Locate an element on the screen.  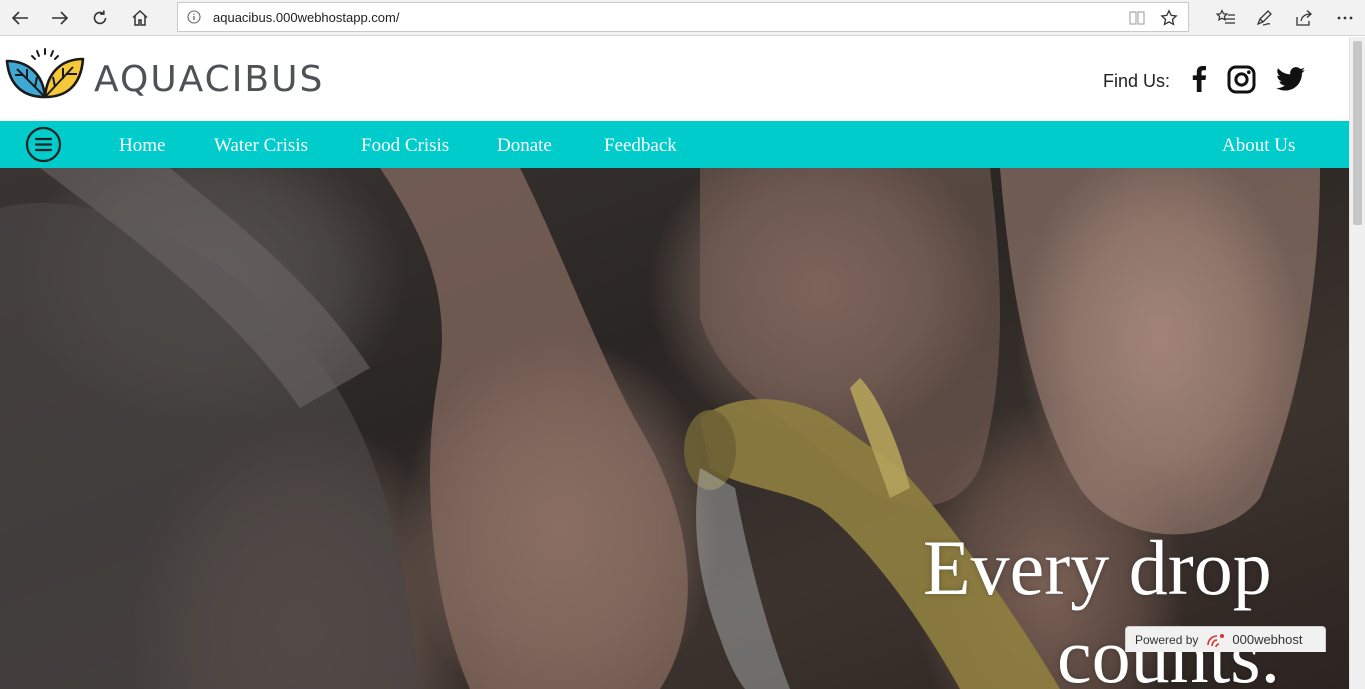
reading-view-button is located at coordinates (1137, 18).